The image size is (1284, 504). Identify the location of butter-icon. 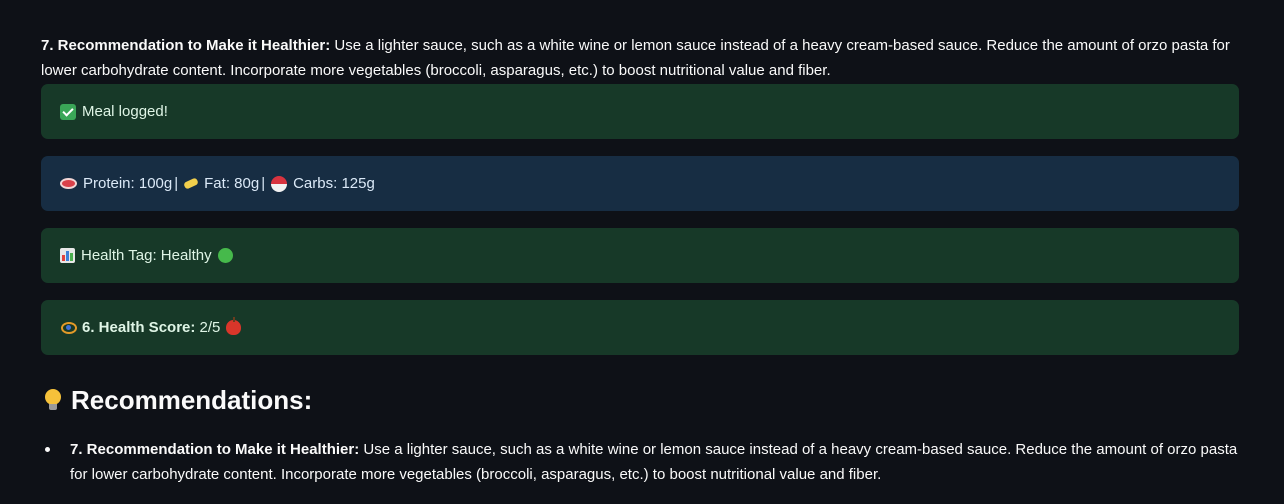
(191, 183).